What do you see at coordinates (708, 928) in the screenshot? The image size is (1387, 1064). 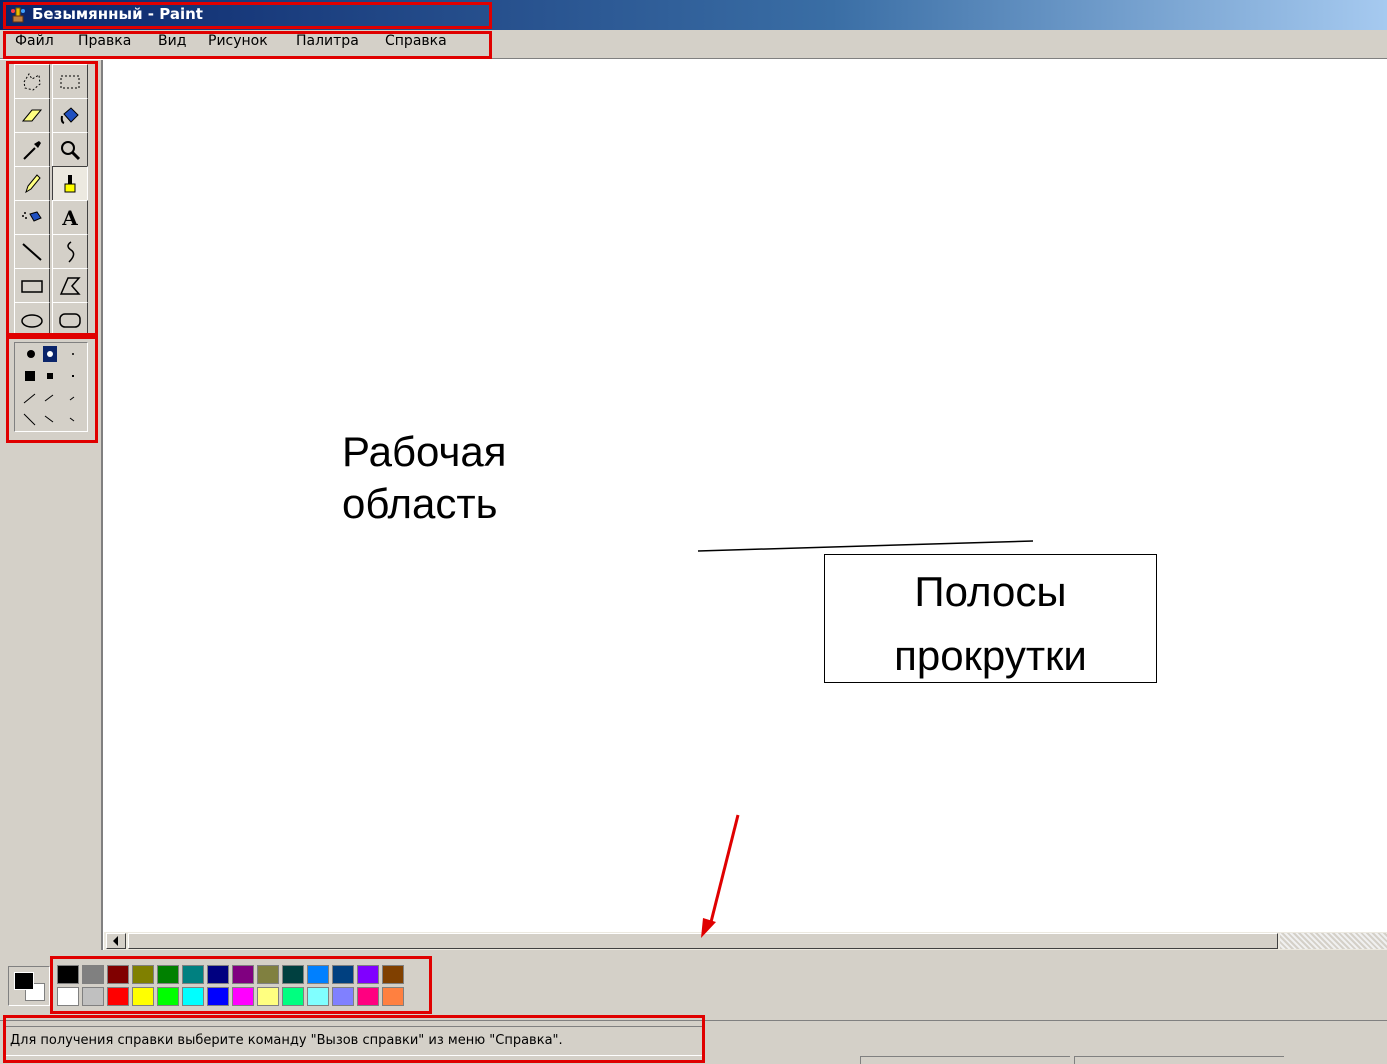 I see `red-arrowhead` at bounding box center [708, 928].